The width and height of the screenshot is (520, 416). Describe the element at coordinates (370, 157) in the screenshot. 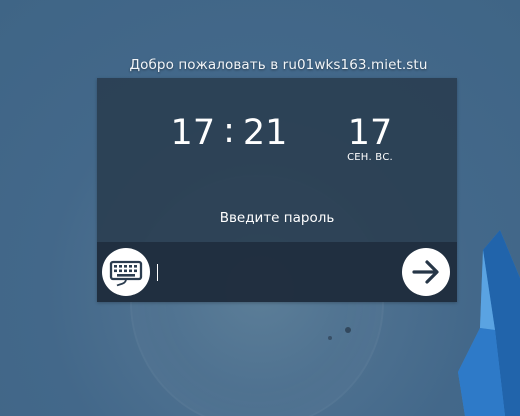

I see `date-month-weekday: СЕН. ВС.` at that location.